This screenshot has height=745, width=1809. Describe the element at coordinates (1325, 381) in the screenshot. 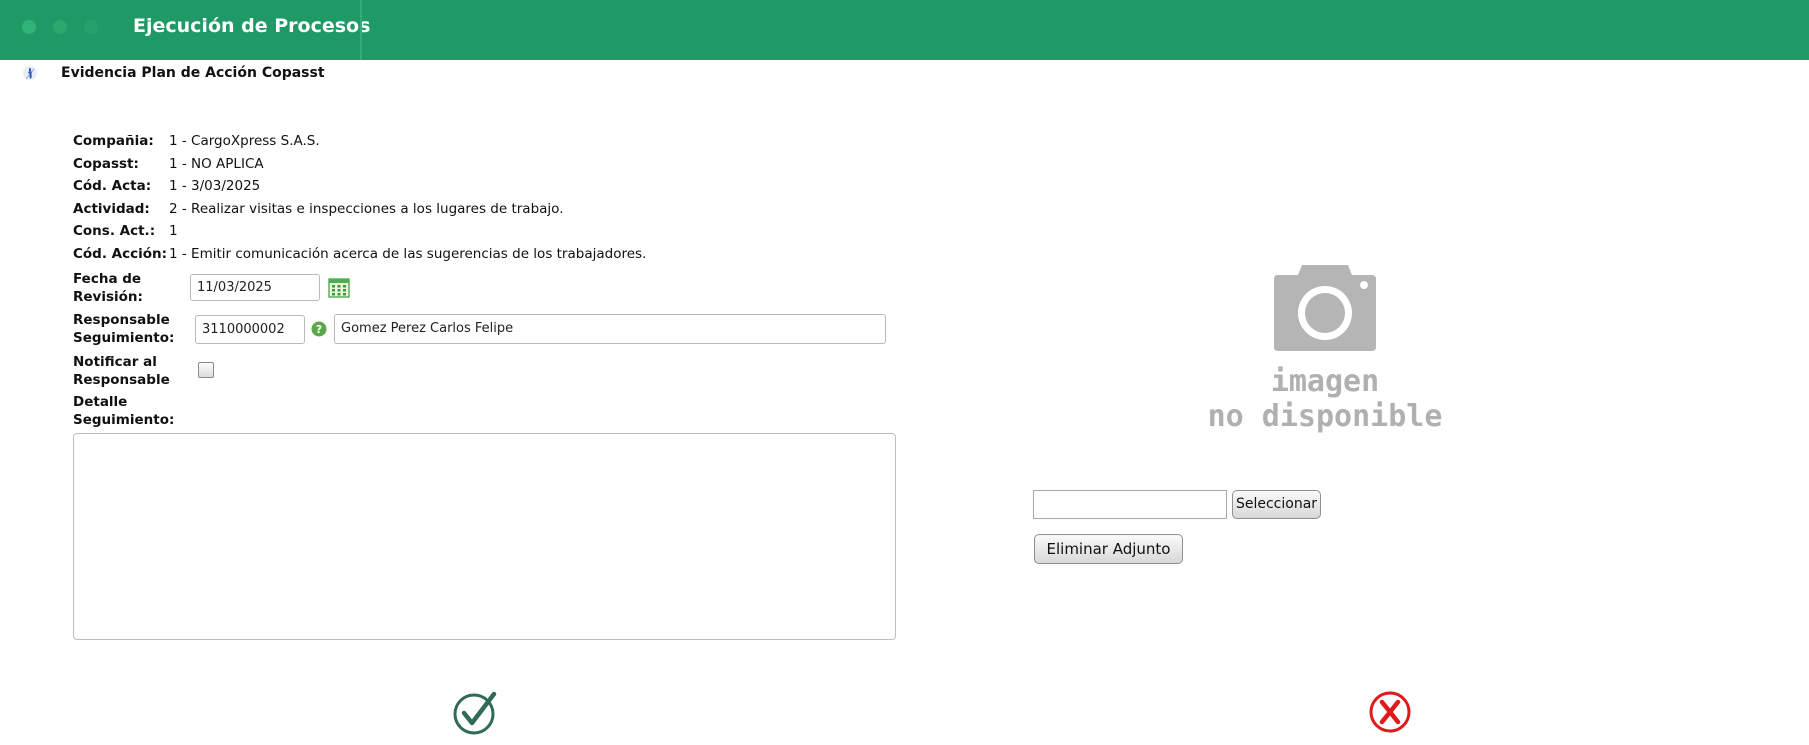

I see `image-placeholder-line1: imagen` at that location.